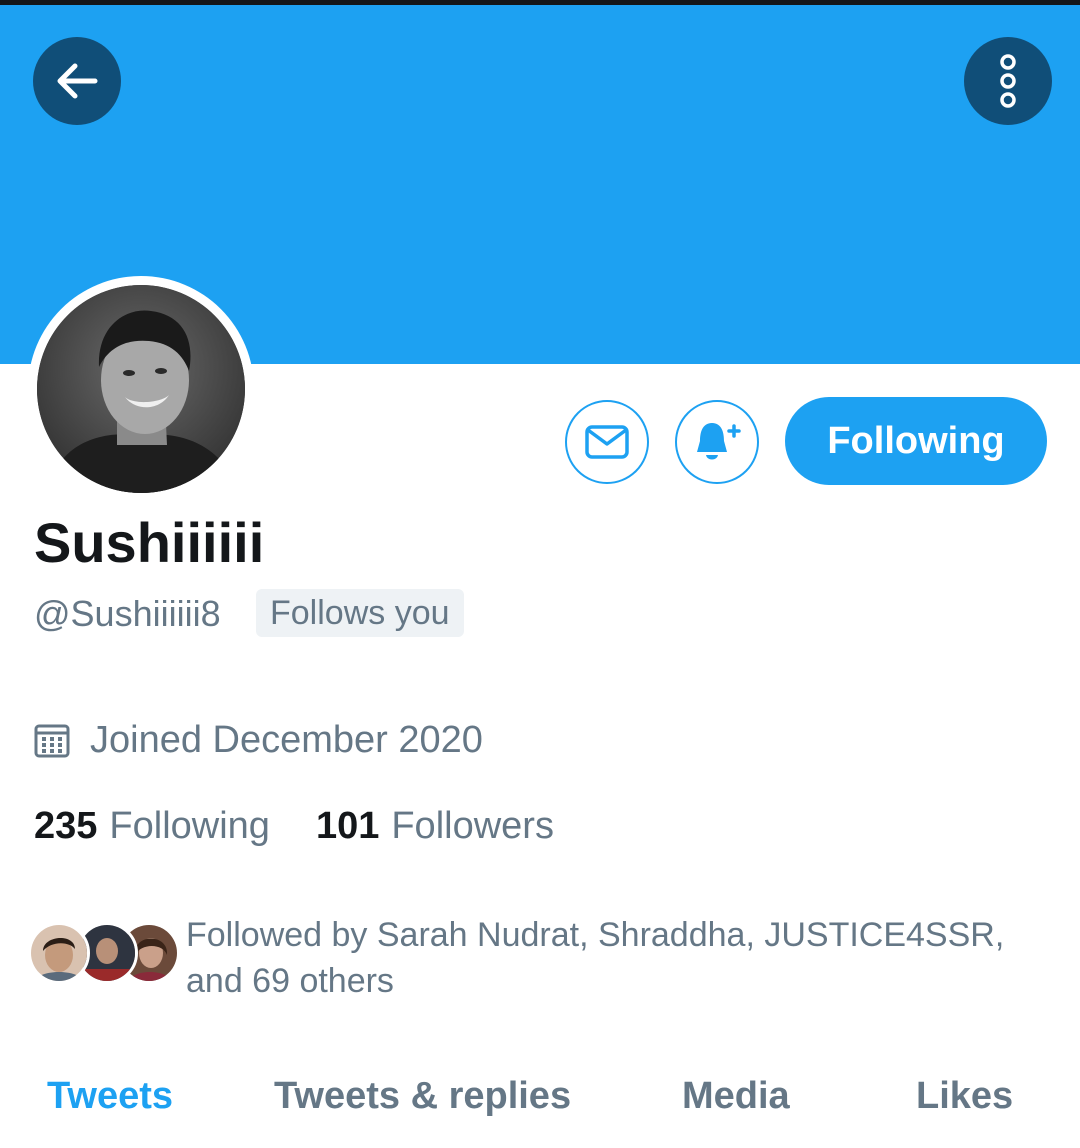  I want to click on user-handle: @Sushiiiiii8, so click(127, 613).